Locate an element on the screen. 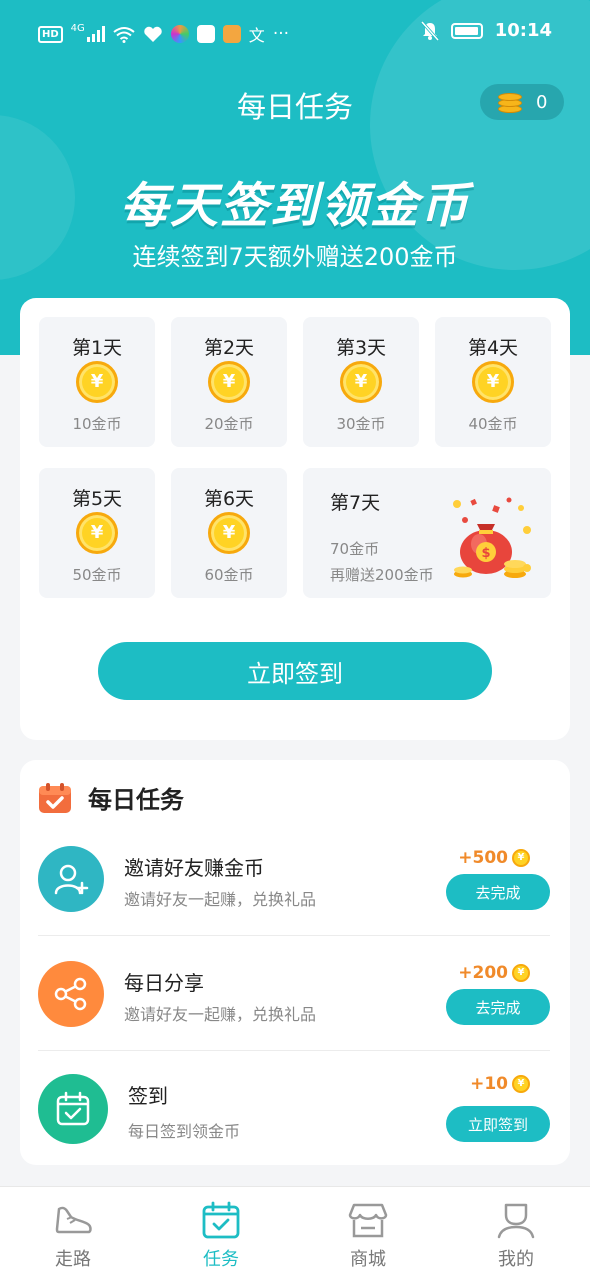 The image size is (590, 1278). tab-walk: 走路 is located at coordinates (73, 1232).